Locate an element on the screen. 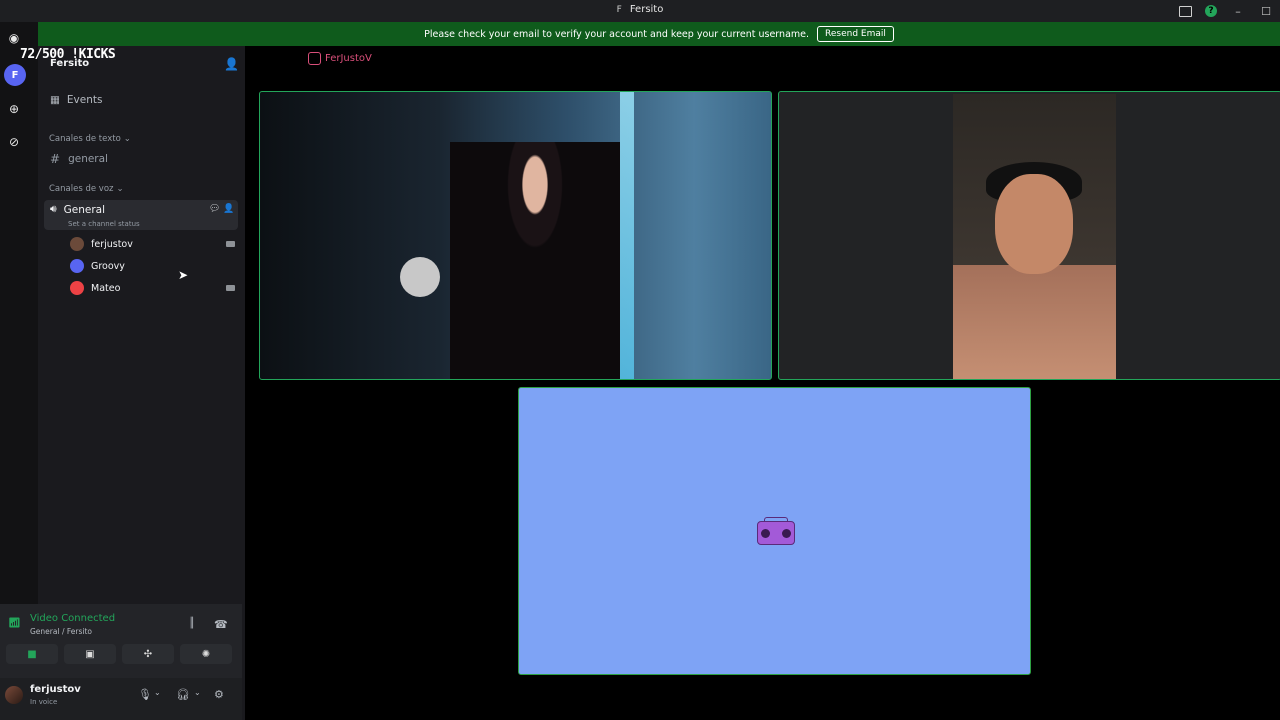 The height and width of the screenshot is (720, 1280). voice-status: Video Connected is located at coordinates (73, 618).